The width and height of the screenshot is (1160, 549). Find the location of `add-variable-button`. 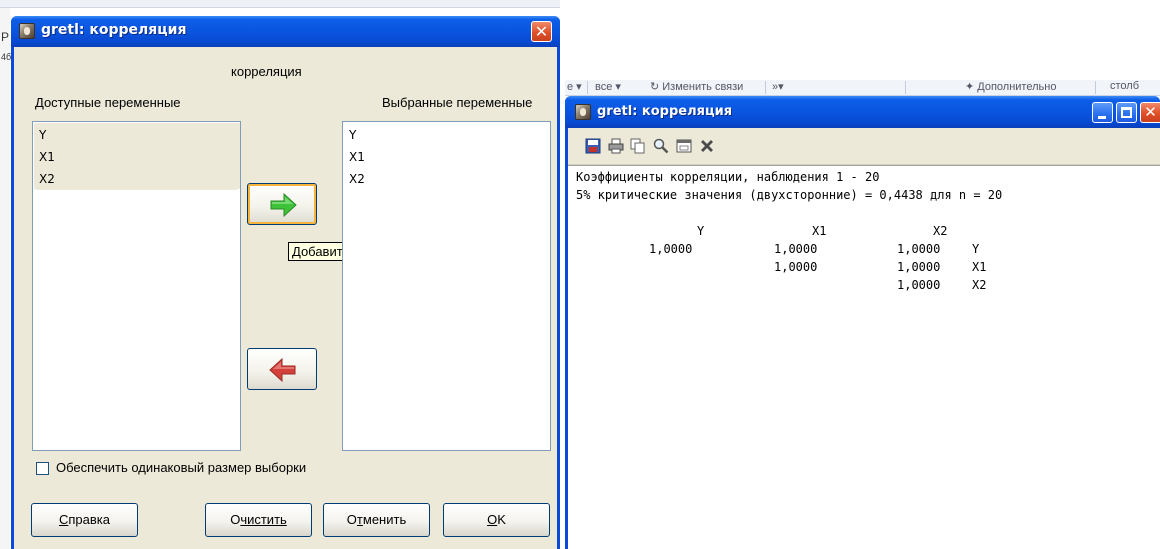

add-variable-button is located at coordinates (282, 204).